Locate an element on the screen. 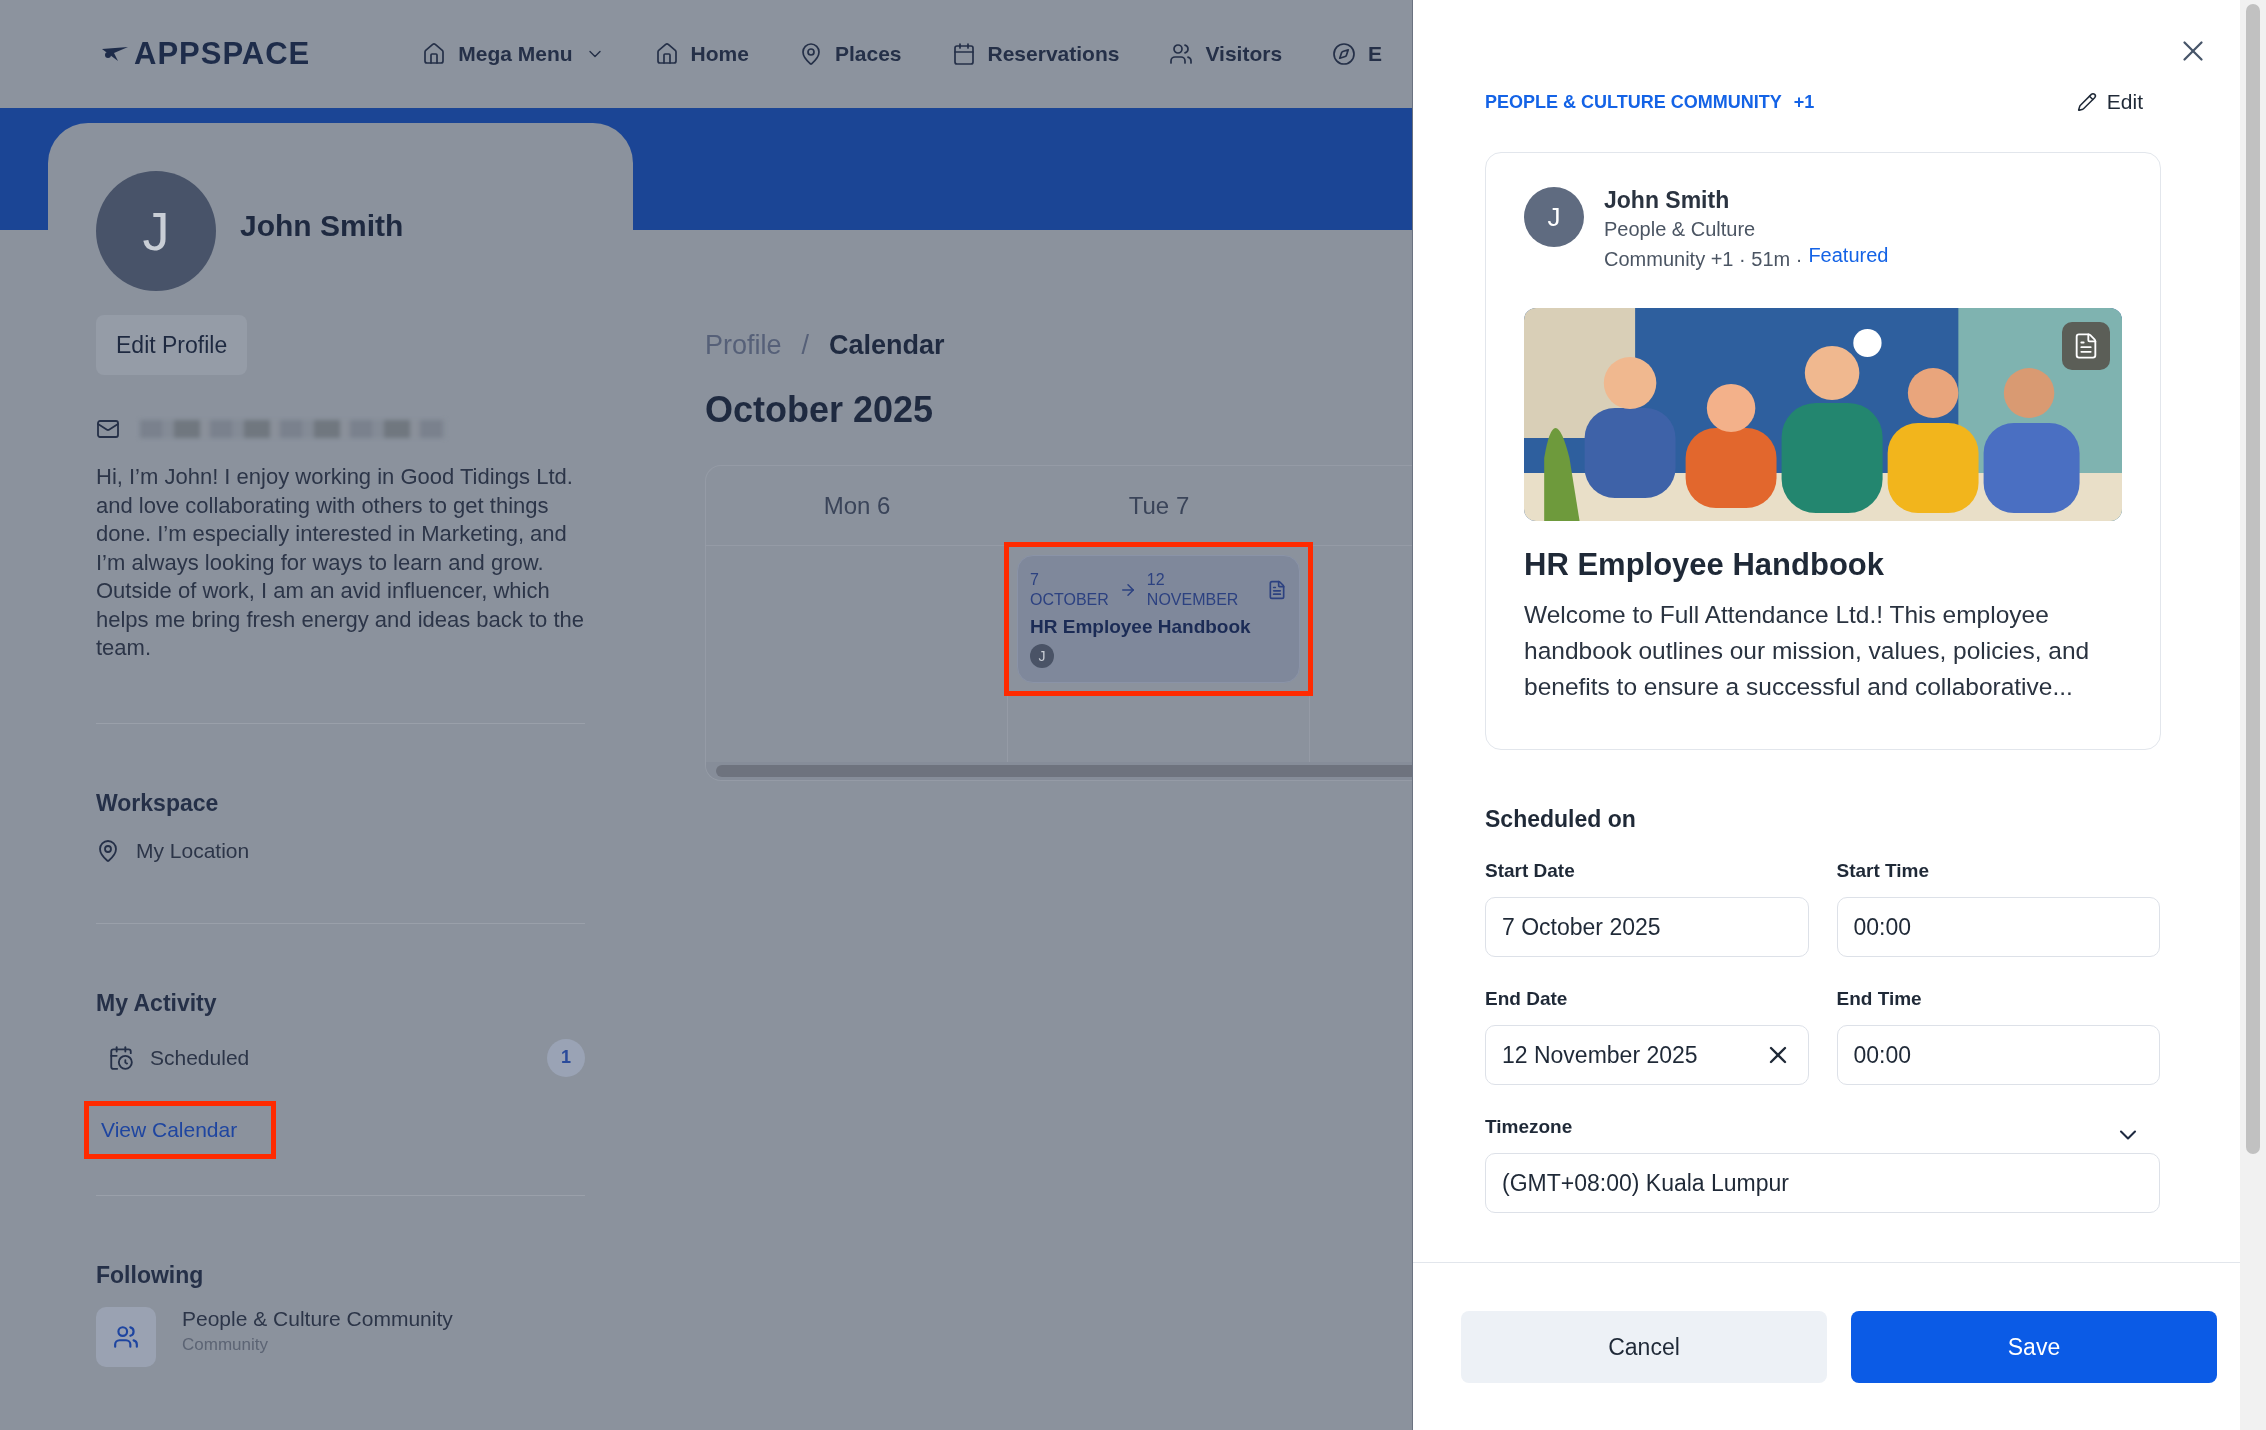  calendar-icon is located at coordinates (963, 54).